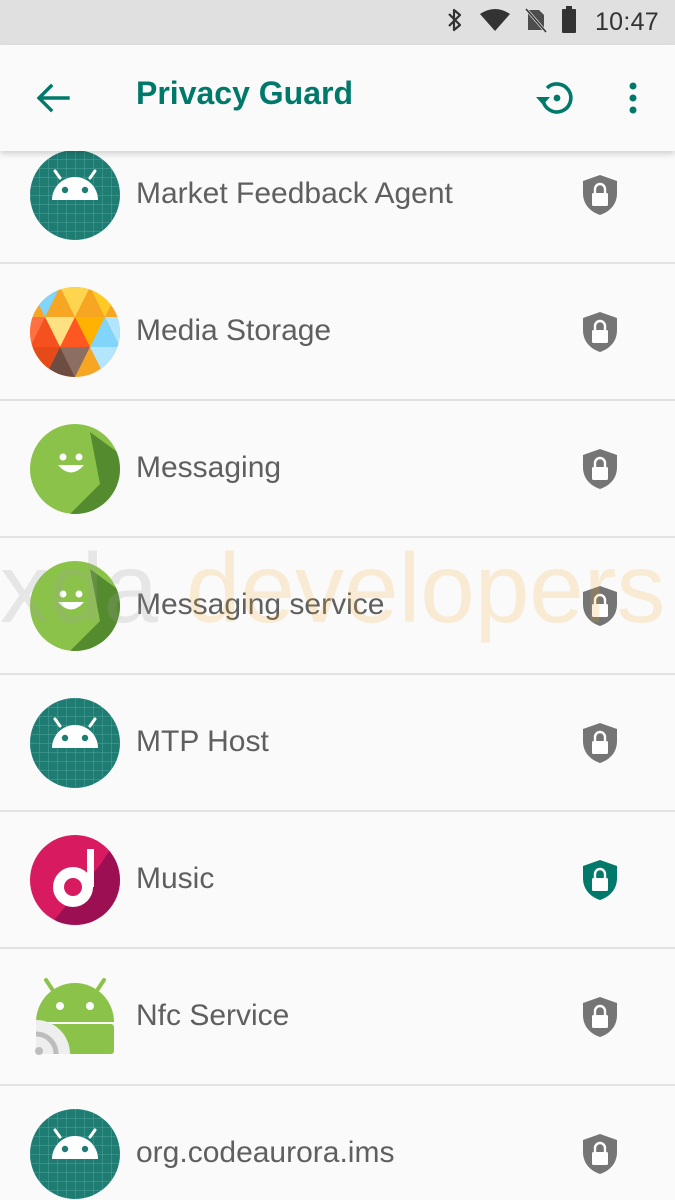  Describe the element at coordinates (337, 469) in the screenshot. I see `app-row-messaging: Messaging` at that location.